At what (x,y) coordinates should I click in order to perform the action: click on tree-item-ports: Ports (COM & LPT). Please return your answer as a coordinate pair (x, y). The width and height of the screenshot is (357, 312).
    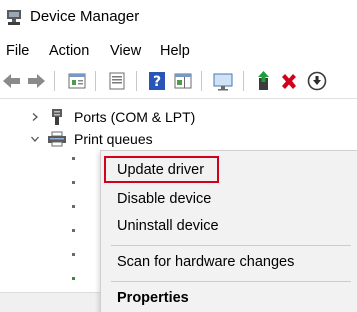
    Looking at the image, I should click on (178, 117).